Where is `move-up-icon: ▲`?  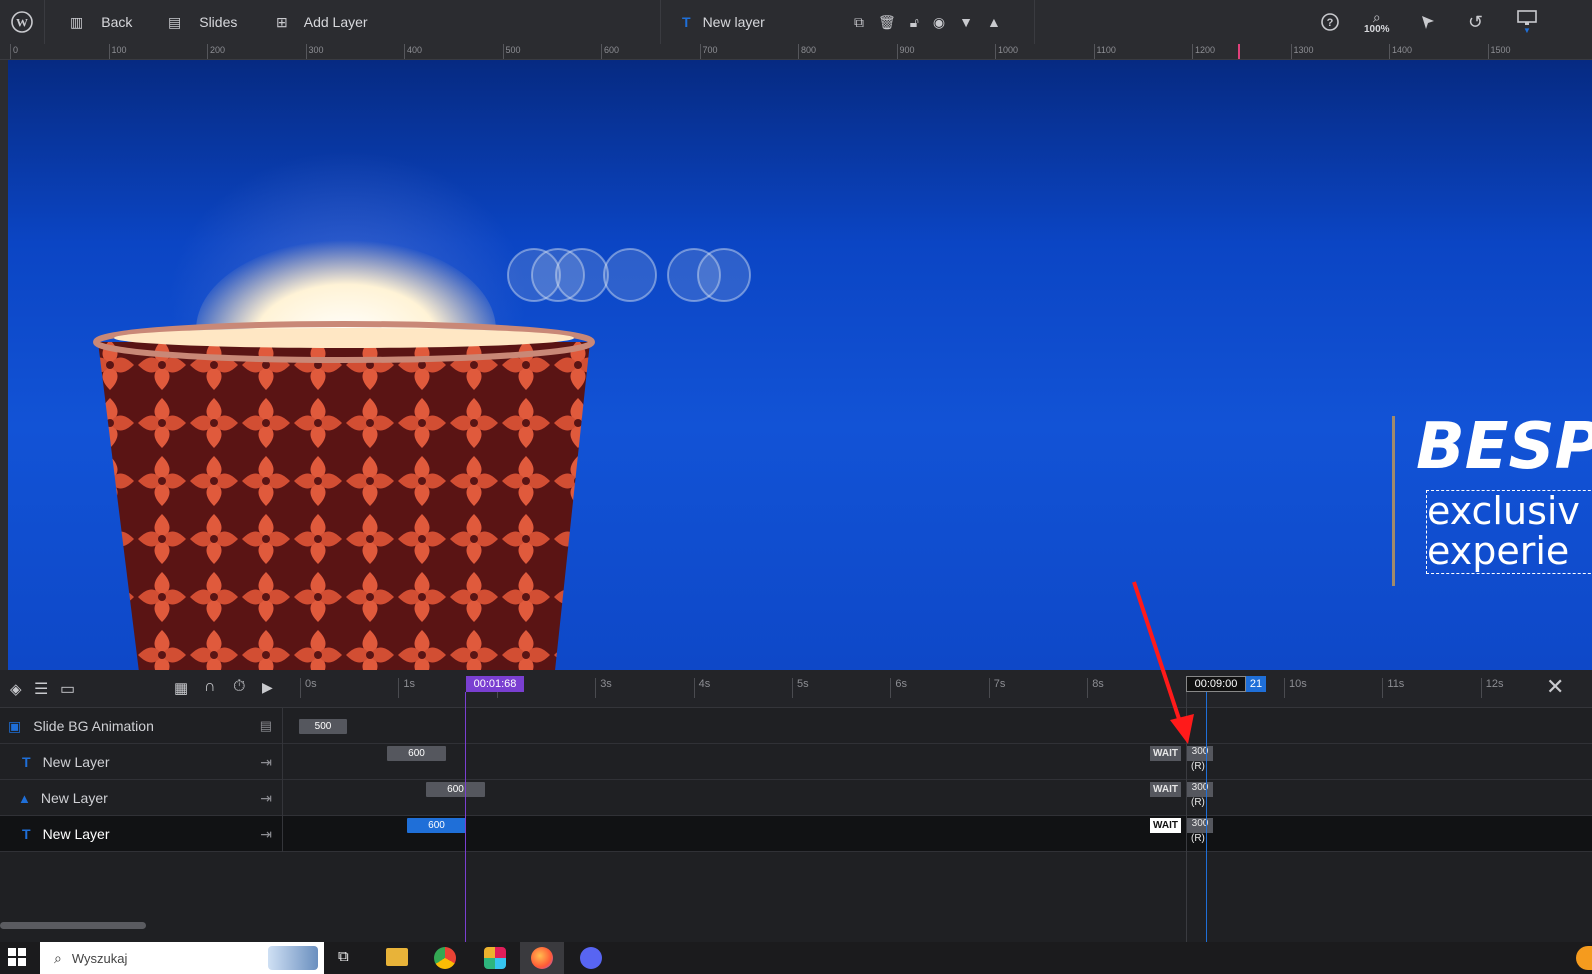
move-up-icon: ▲ is located at coordinates (994, 22).